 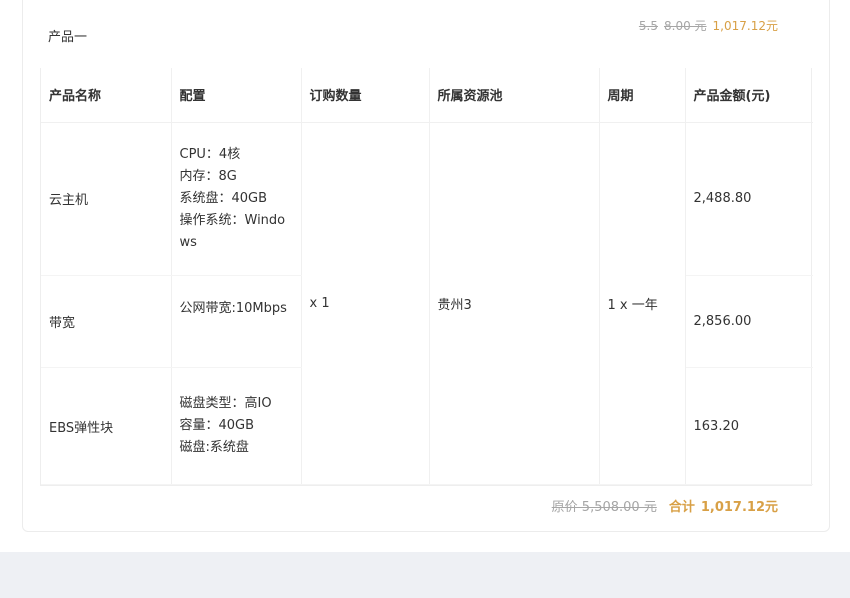 What do you see at coordinates (648, 26) in the screenshot?
I see `discount-rate: 5.5` at bounding box center [648, 26].